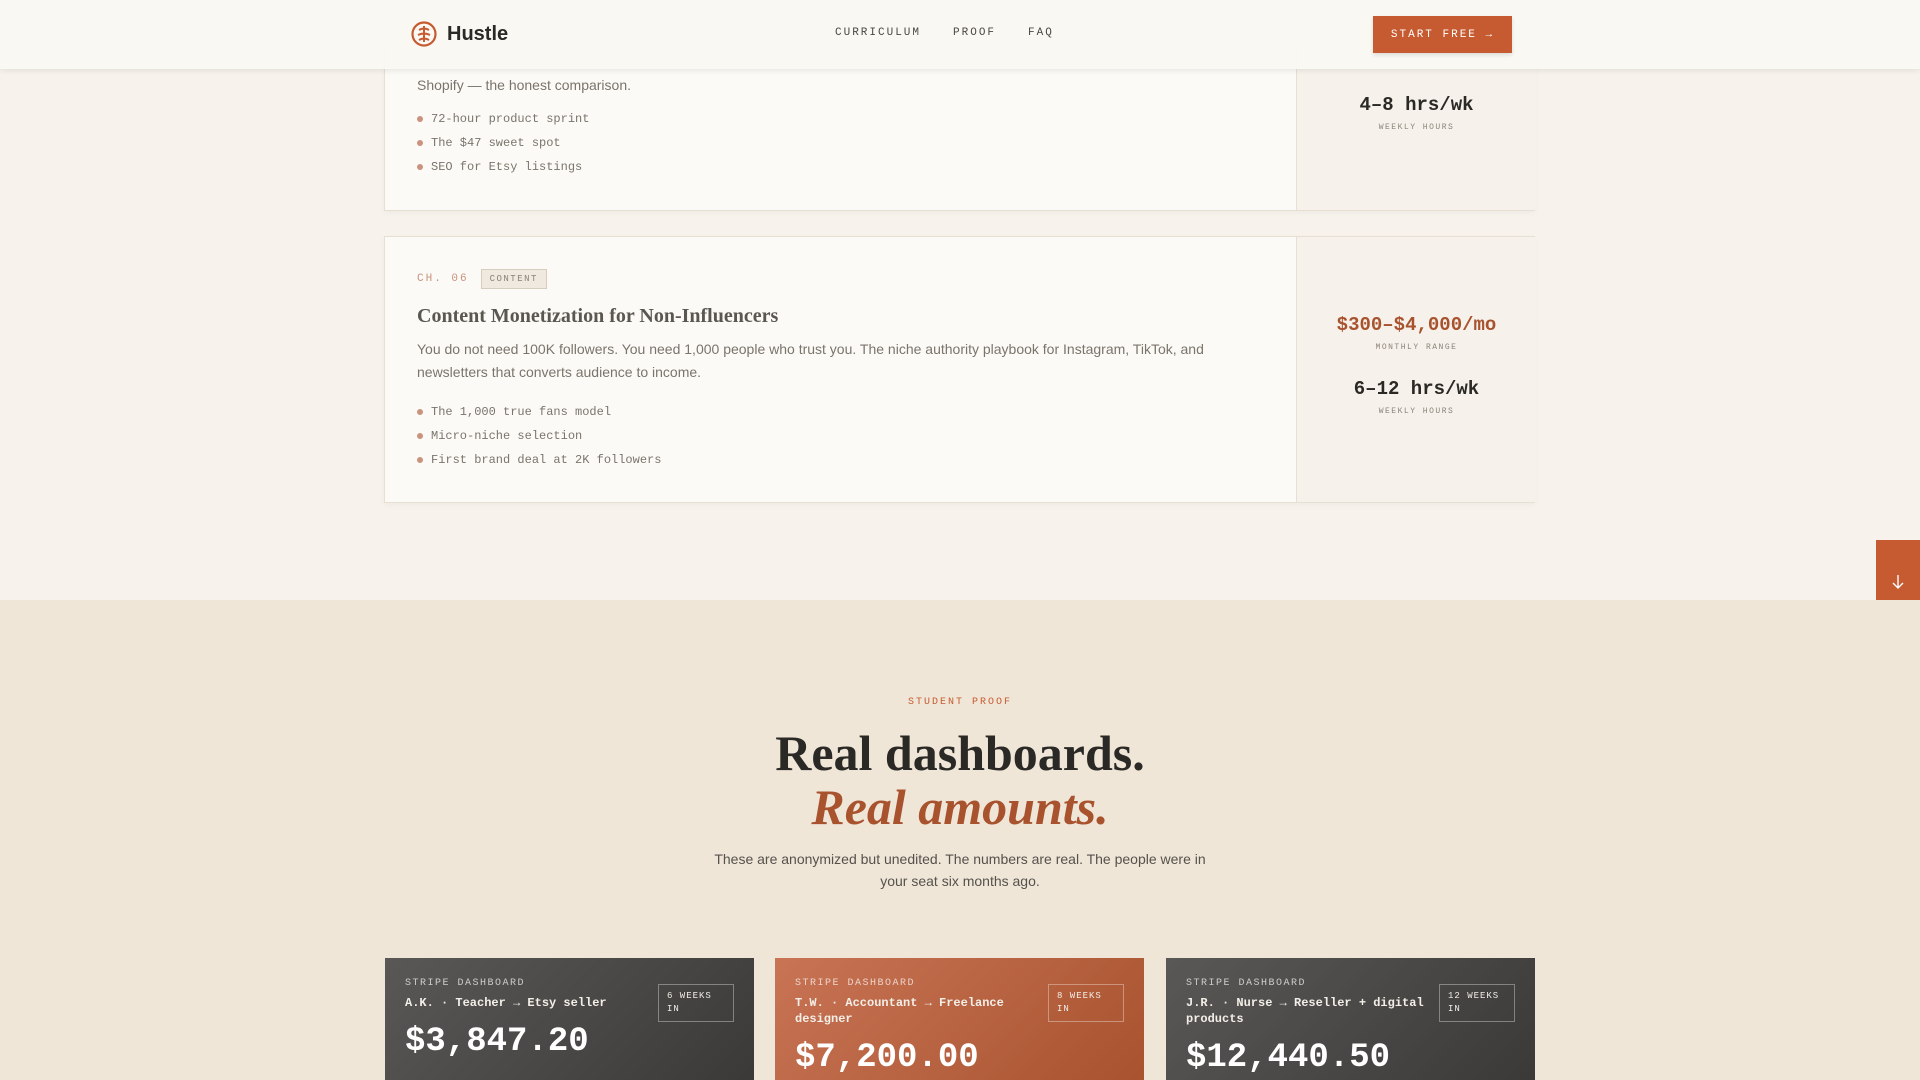 This screenshot has width=1920, height=1080. Describe the element at coordinates (497, 1042) in the screenshot. I see `dashboard-amount: $3,847.20` at that location.